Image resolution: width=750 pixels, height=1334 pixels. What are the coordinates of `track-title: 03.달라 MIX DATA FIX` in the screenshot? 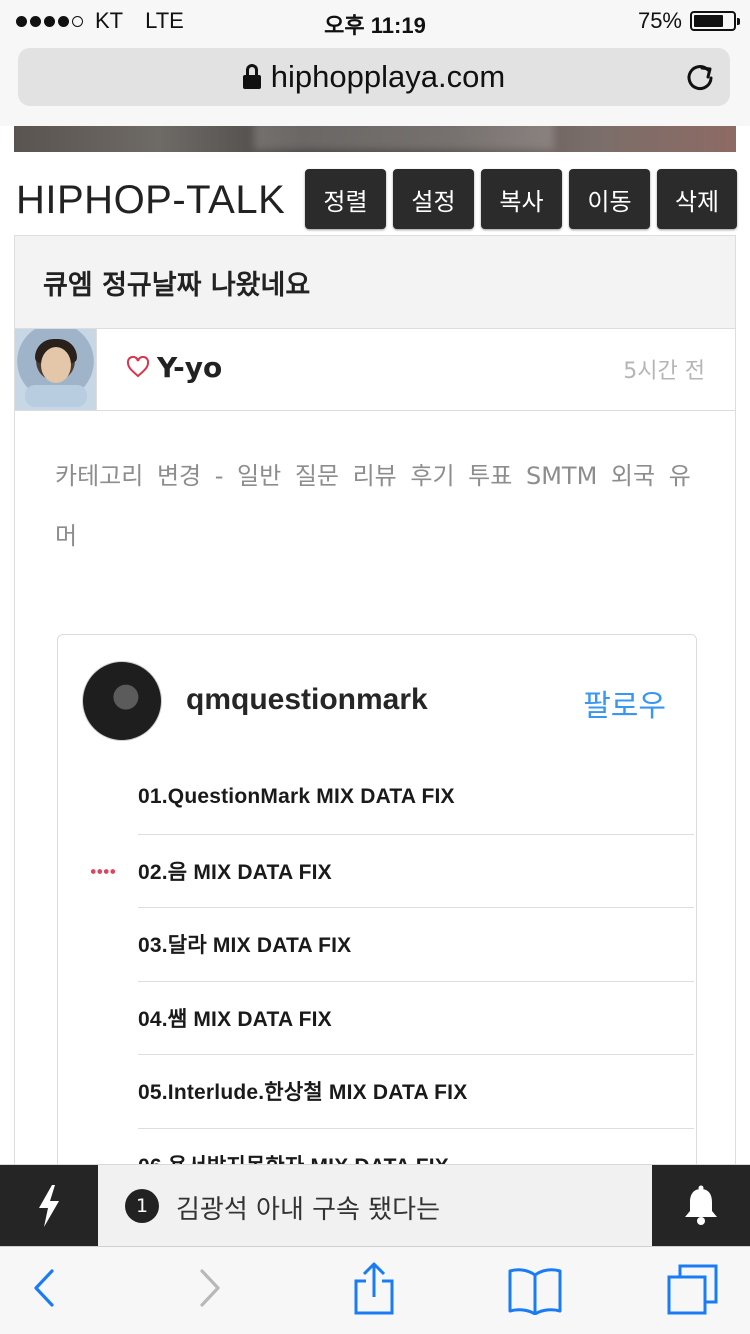 It's located at (245, 946).